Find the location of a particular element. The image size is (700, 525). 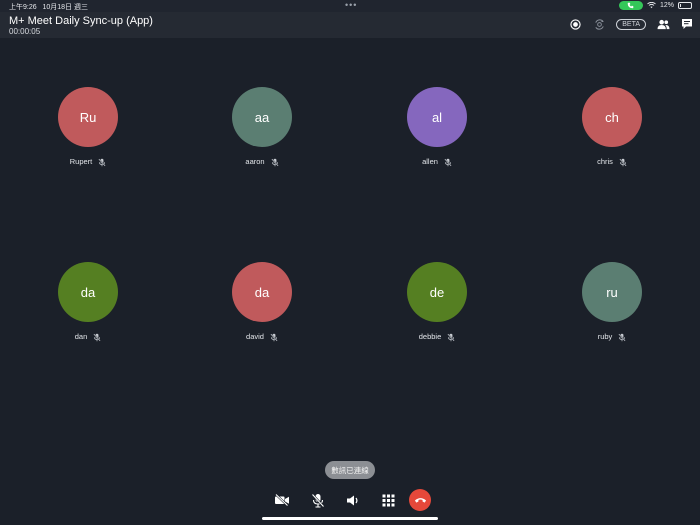

participant-name-row: dan is located at coordinates (88, 337).